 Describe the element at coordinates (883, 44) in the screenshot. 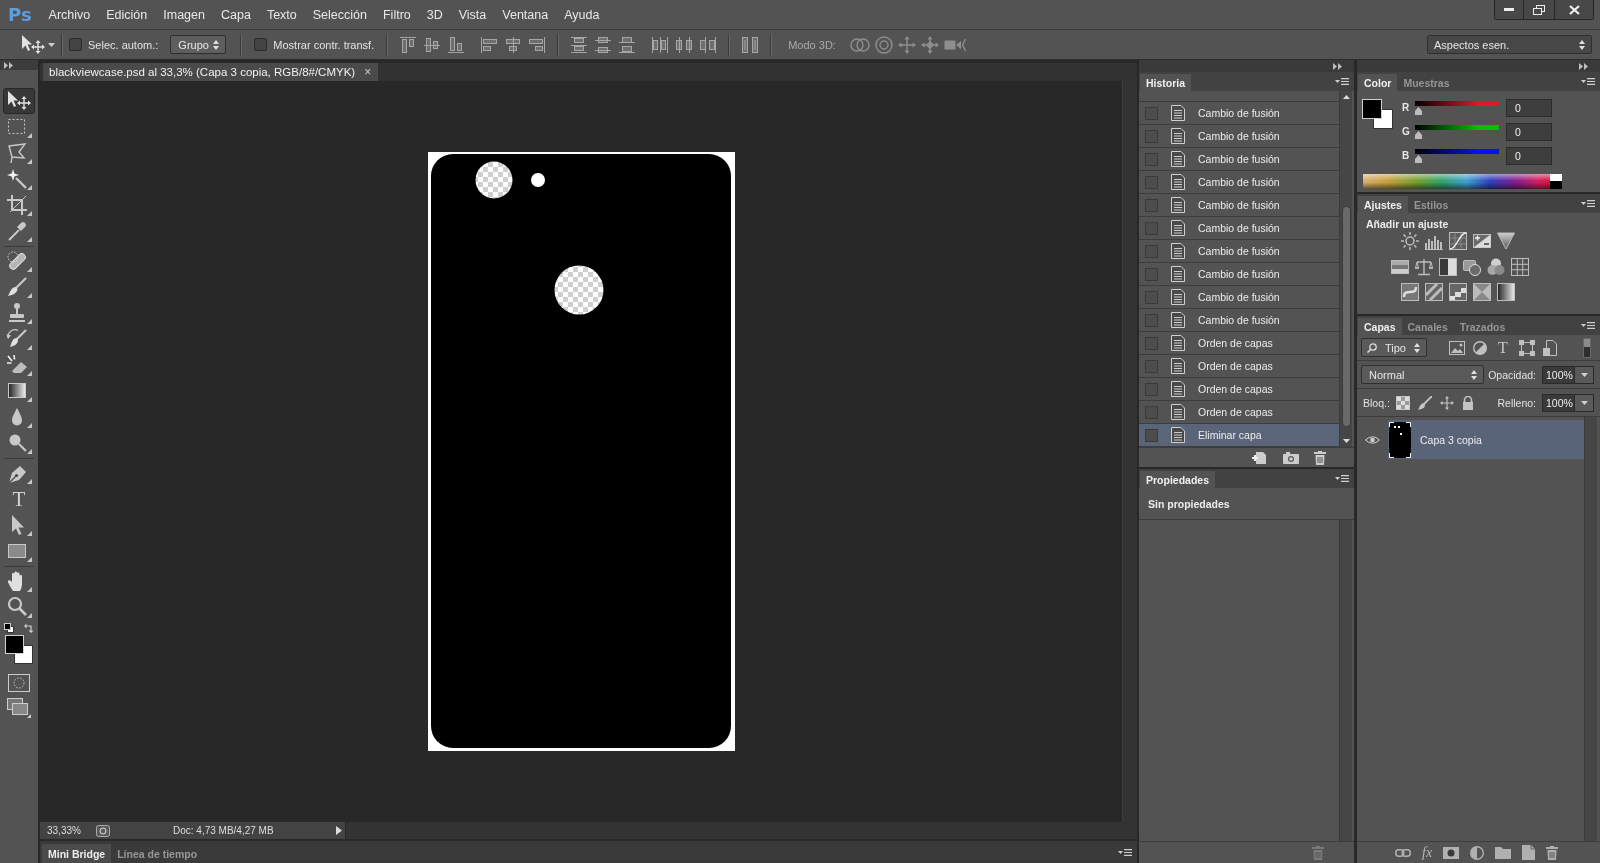

I see `roll-3d-icon` at that location.